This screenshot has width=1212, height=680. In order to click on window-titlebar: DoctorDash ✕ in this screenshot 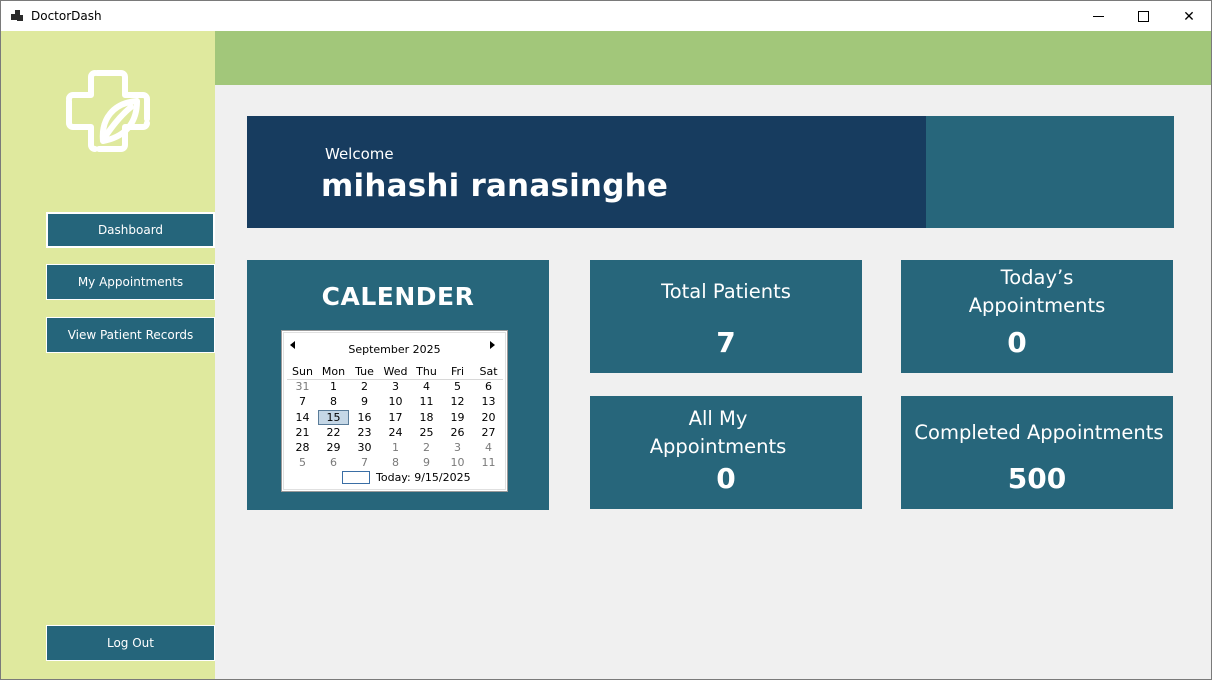, I will do `click(606, 15)`.